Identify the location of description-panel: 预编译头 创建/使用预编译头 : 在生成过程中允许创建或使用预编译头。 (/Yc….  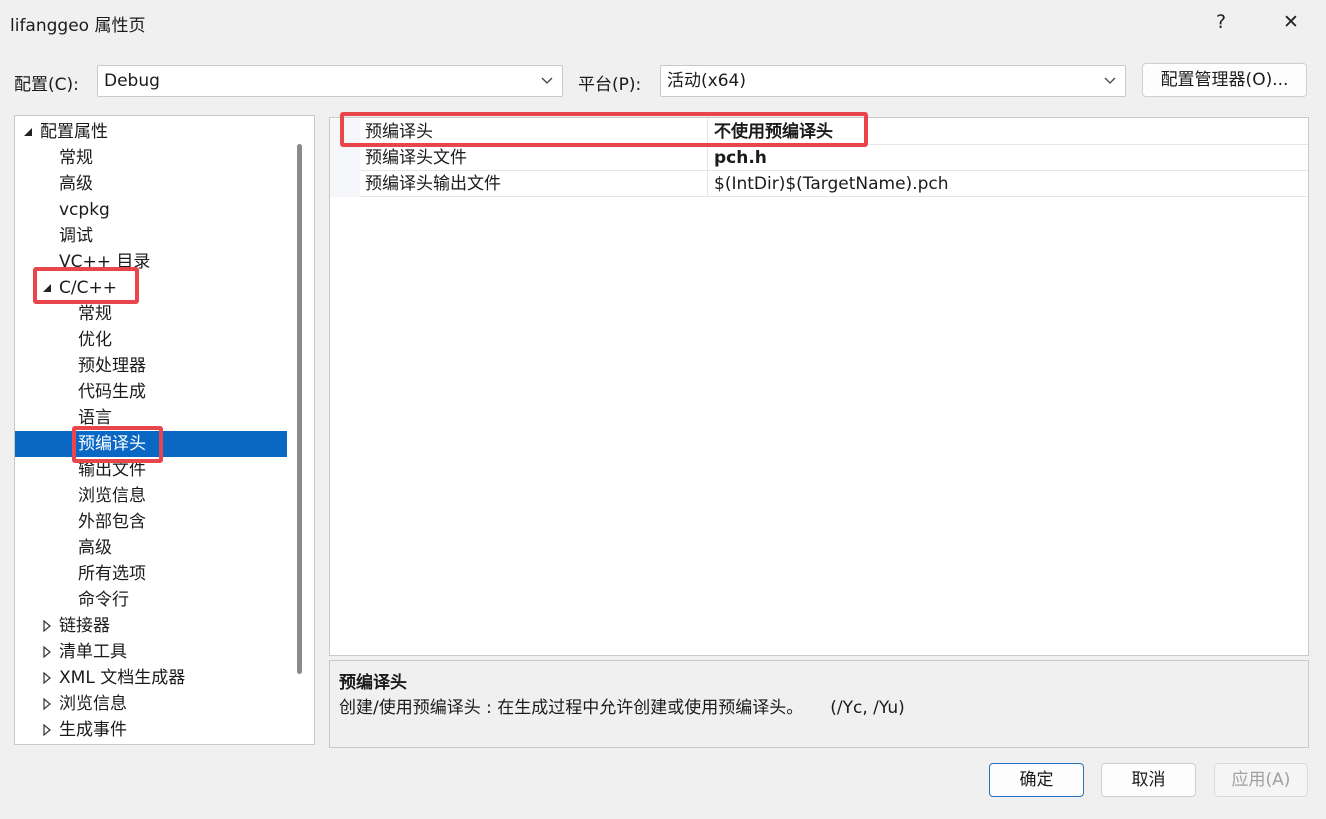
(819, 704).